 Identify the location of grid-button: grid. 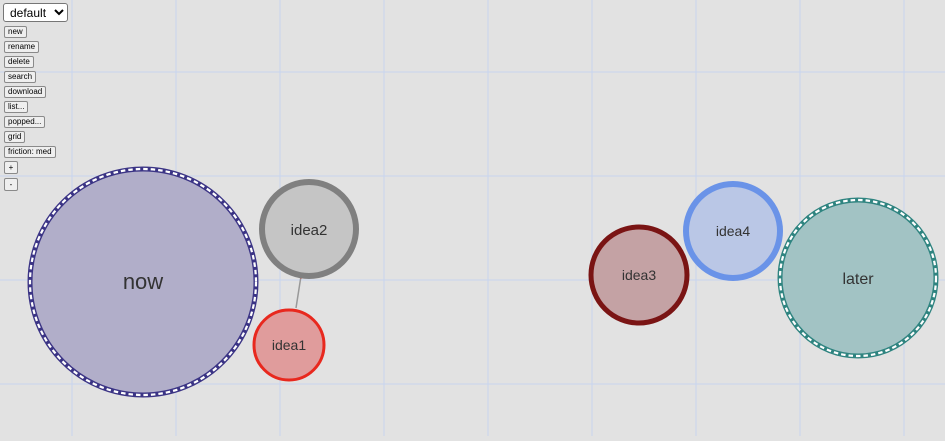
(15, 137).